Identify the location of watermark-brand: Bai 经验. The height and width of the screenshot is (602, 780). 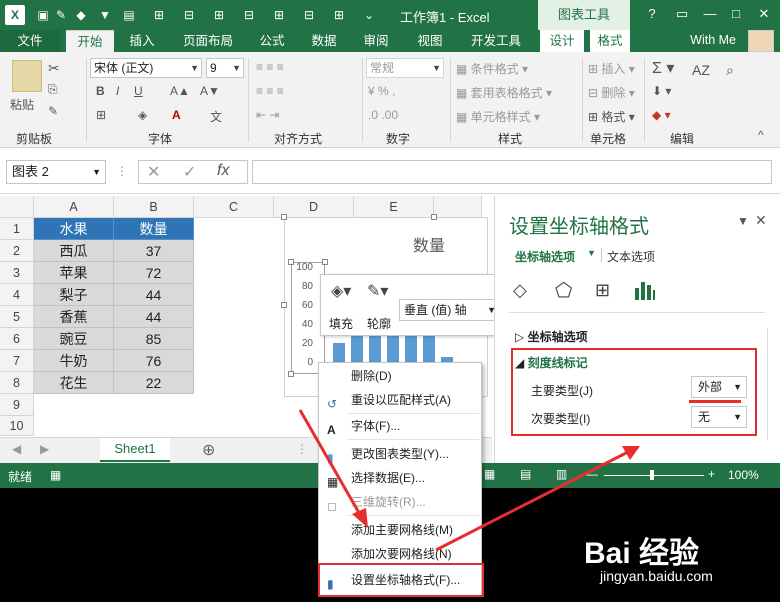
(642, 553).